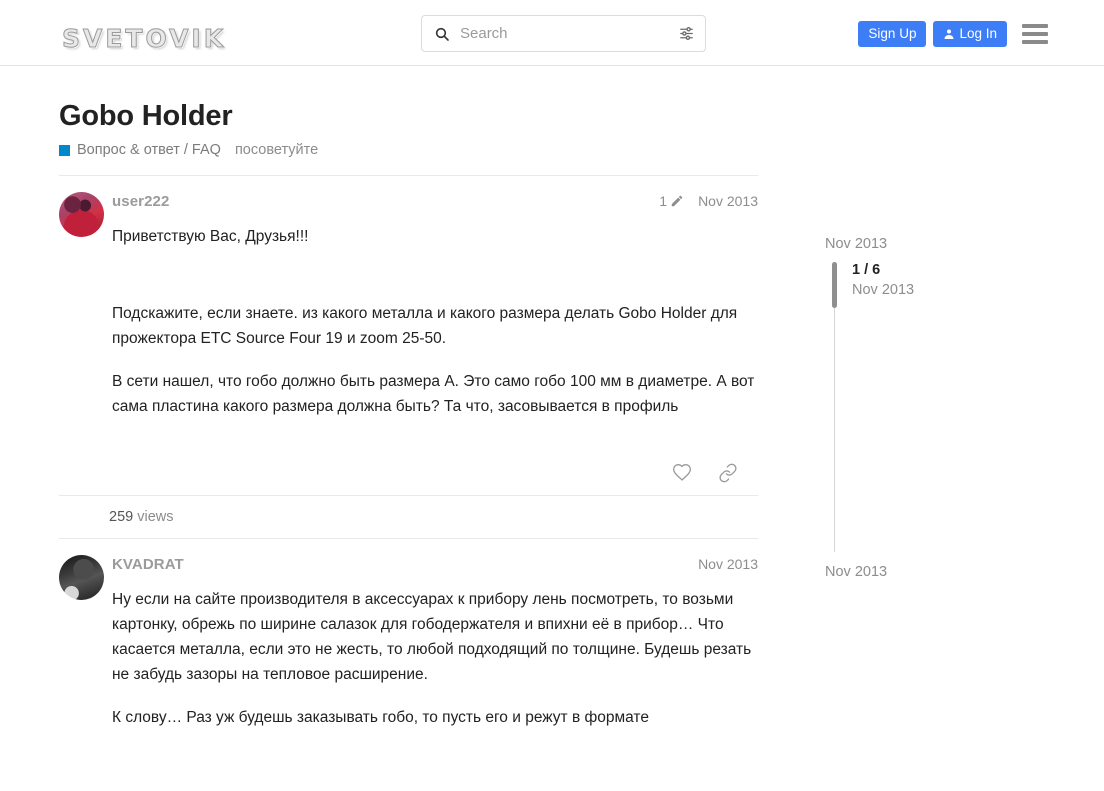 This screenshot has height=791, width=1104. I want to click on header-actions: Sign Up Log In, so click(953, 34).